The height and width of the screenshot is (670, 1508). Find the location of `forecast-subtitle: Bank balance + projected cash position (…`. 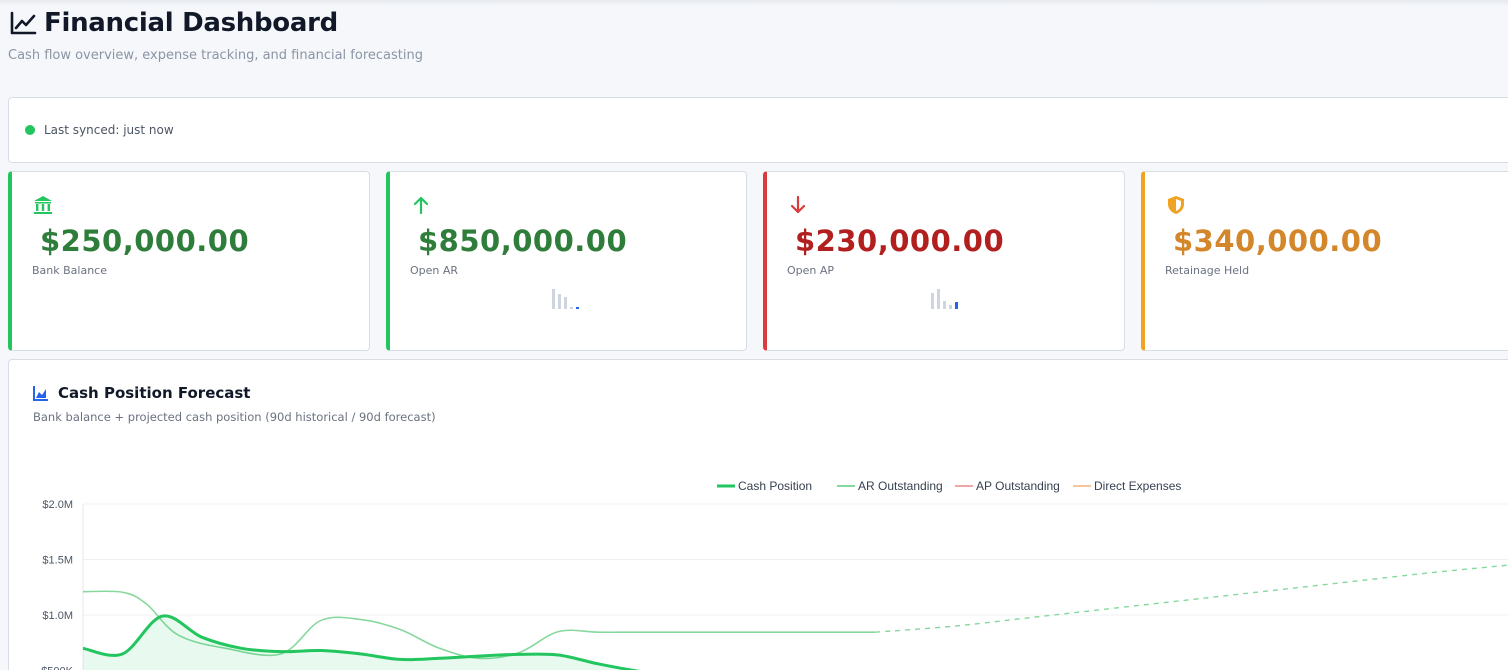

forecast-subtitle: Bank balance + projected cash position (… is located at coordinates (234, 417).